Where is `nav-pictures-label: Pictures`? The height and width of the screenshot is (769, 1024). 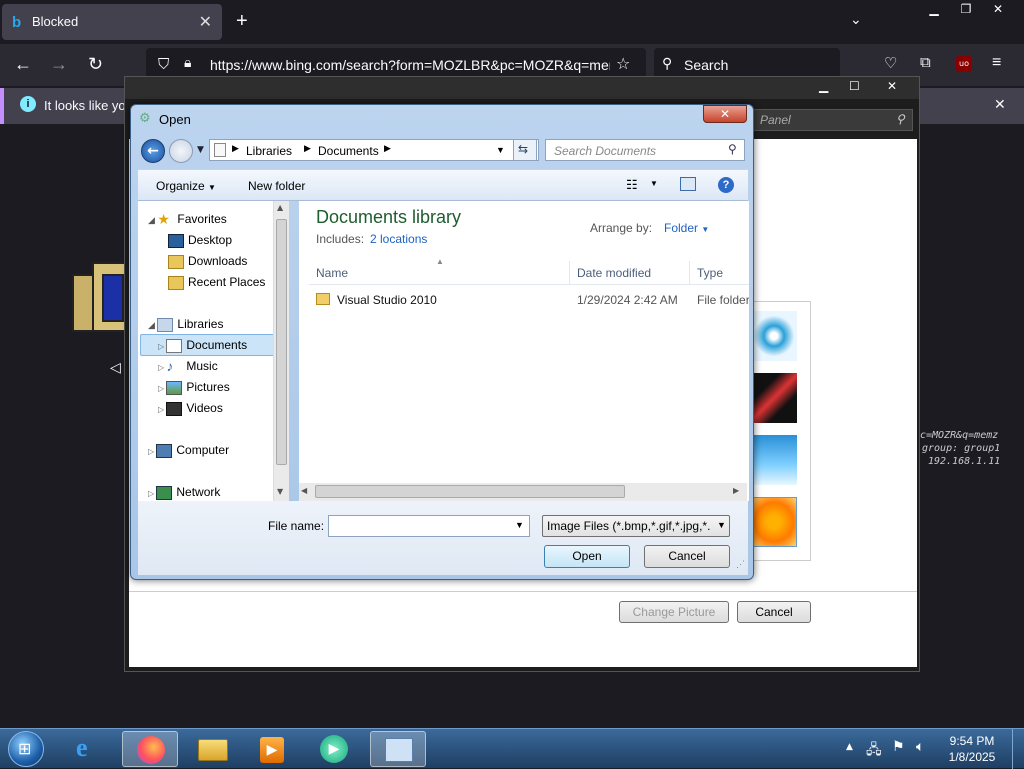 nav-pictures-label: Pictures is located at coordinates (208, 387).